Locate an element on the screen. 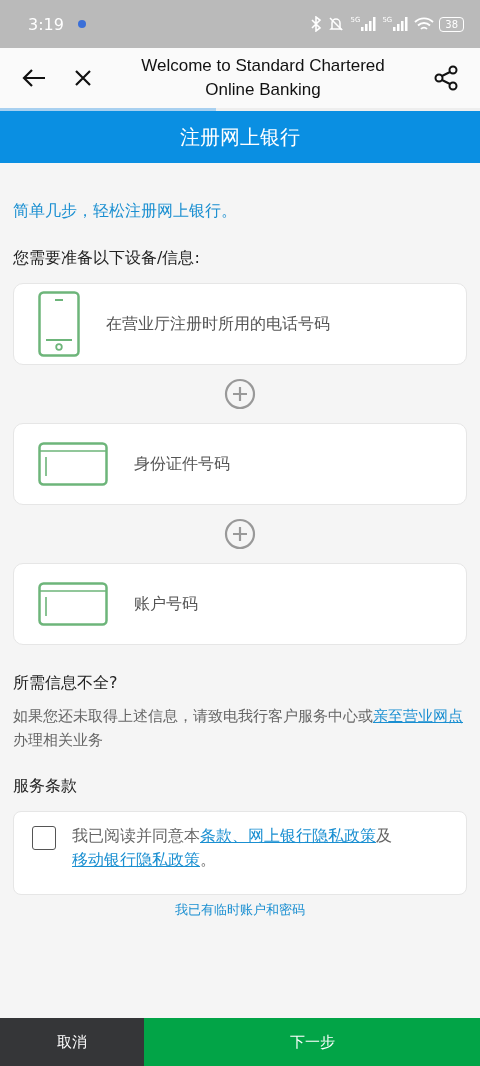 The width and height of the screenshot is (480, 1066). next-button: 下一步 is located at coordinates (312, 1042).